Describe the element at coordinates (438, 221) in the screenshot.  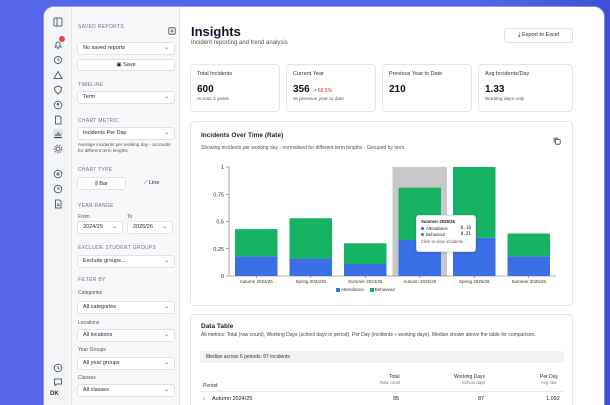
I see `tooltip-title: Summer 2025/26` at that location.